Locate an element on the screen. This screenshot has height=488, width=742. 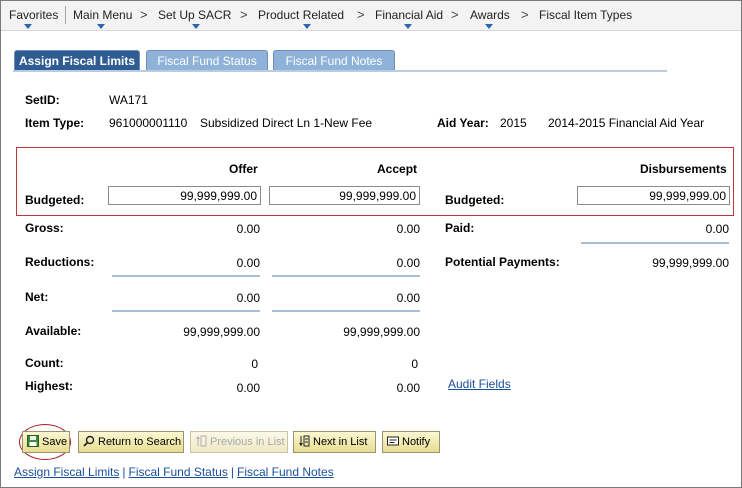
next-in-list-label: Next in List is located at coordinates (340, 442).